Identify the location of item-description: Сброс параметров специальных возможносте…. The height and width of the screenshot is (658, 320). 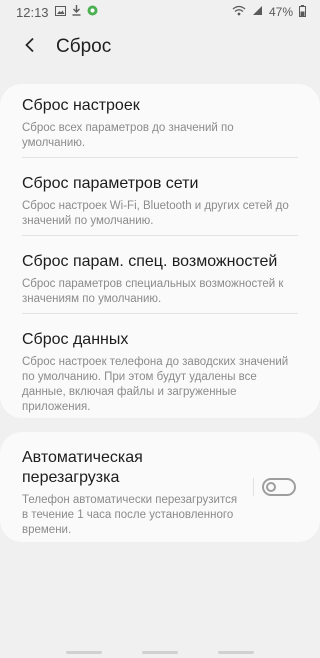
(153, 291).